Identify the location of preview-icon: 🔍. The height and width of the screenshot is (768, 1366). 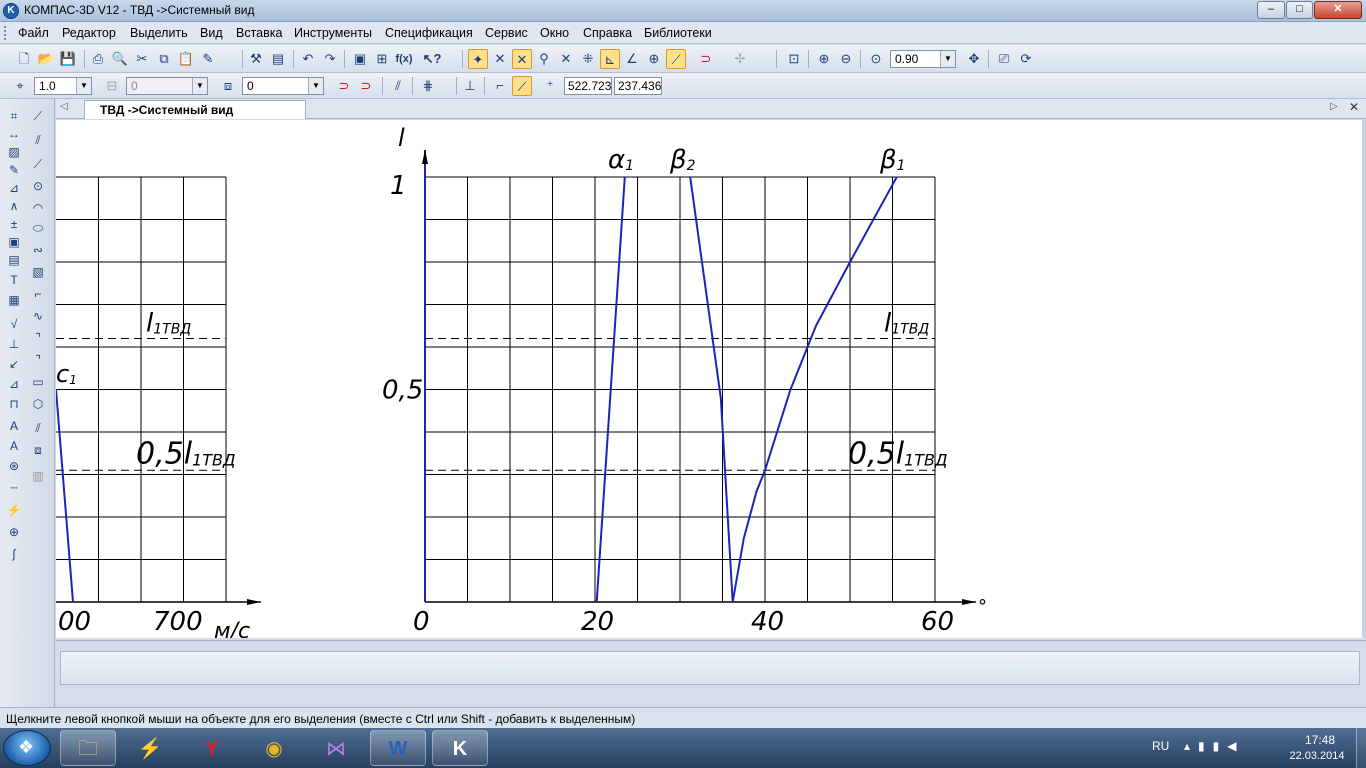
(120, 59).